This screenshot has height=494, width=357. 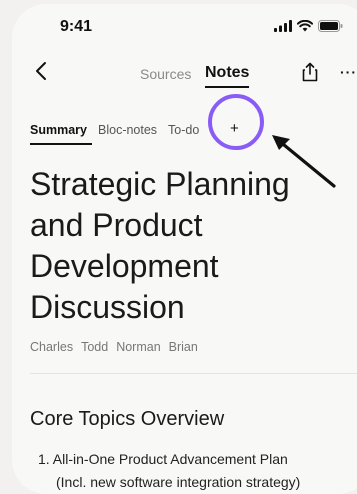 I want to click on top-navigation: Sources Notes ···, so click(x=184, y=72).